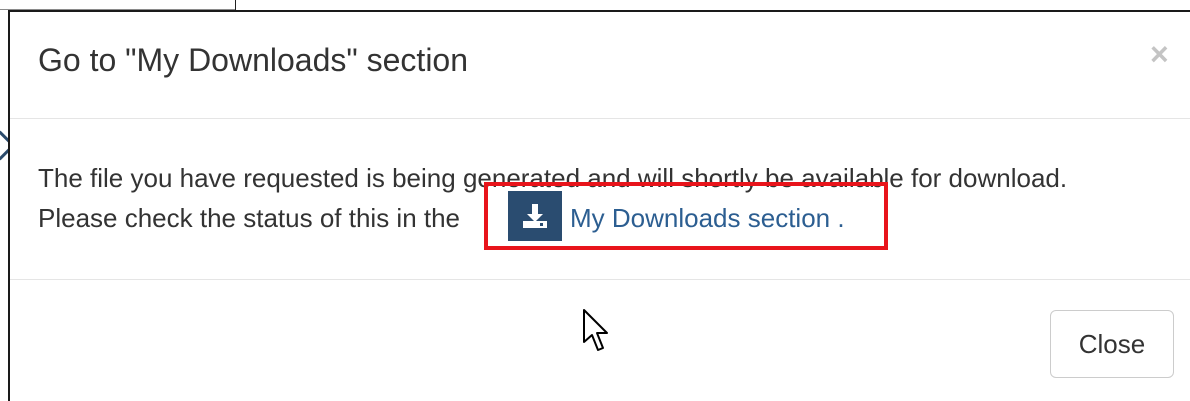 This screenshot has height=401, width=1190. I want to click on background-page-edge, so click(4, 205).